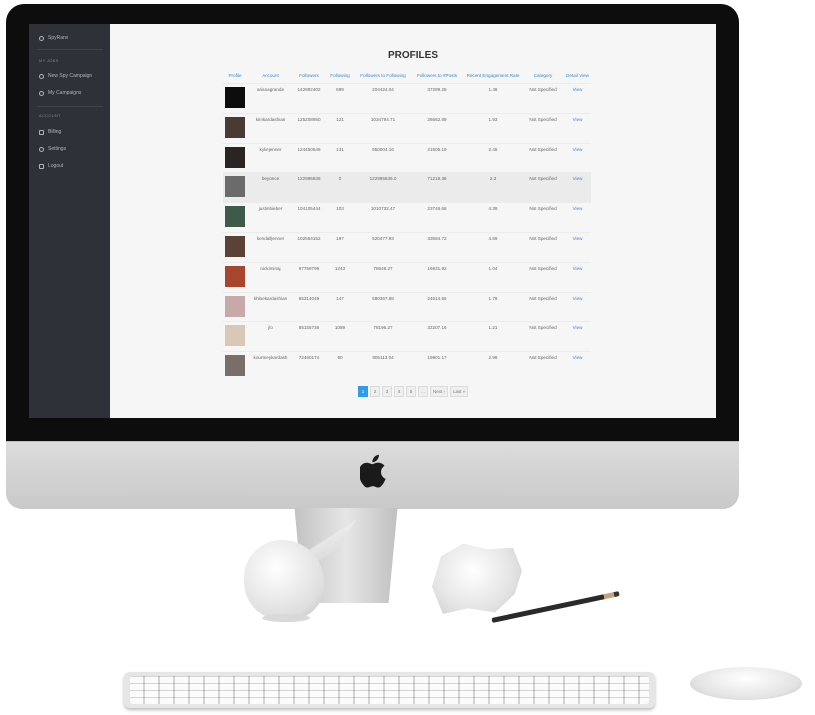  What do you see at coordinates (340, 157) in the screenshot?
I see `following-cell: 131` at bounding box center [340, 157].